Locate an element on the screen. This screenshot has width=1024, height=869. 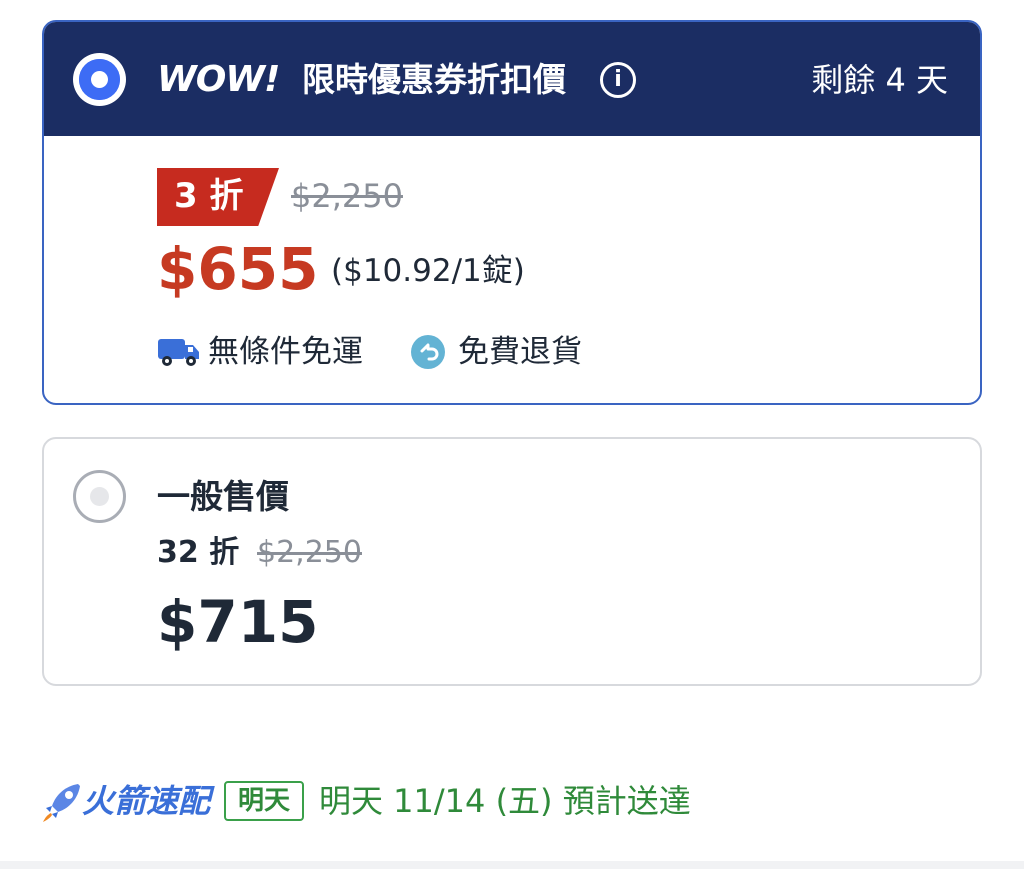
coupon-price: $655 is located at coordinates (238, 269).